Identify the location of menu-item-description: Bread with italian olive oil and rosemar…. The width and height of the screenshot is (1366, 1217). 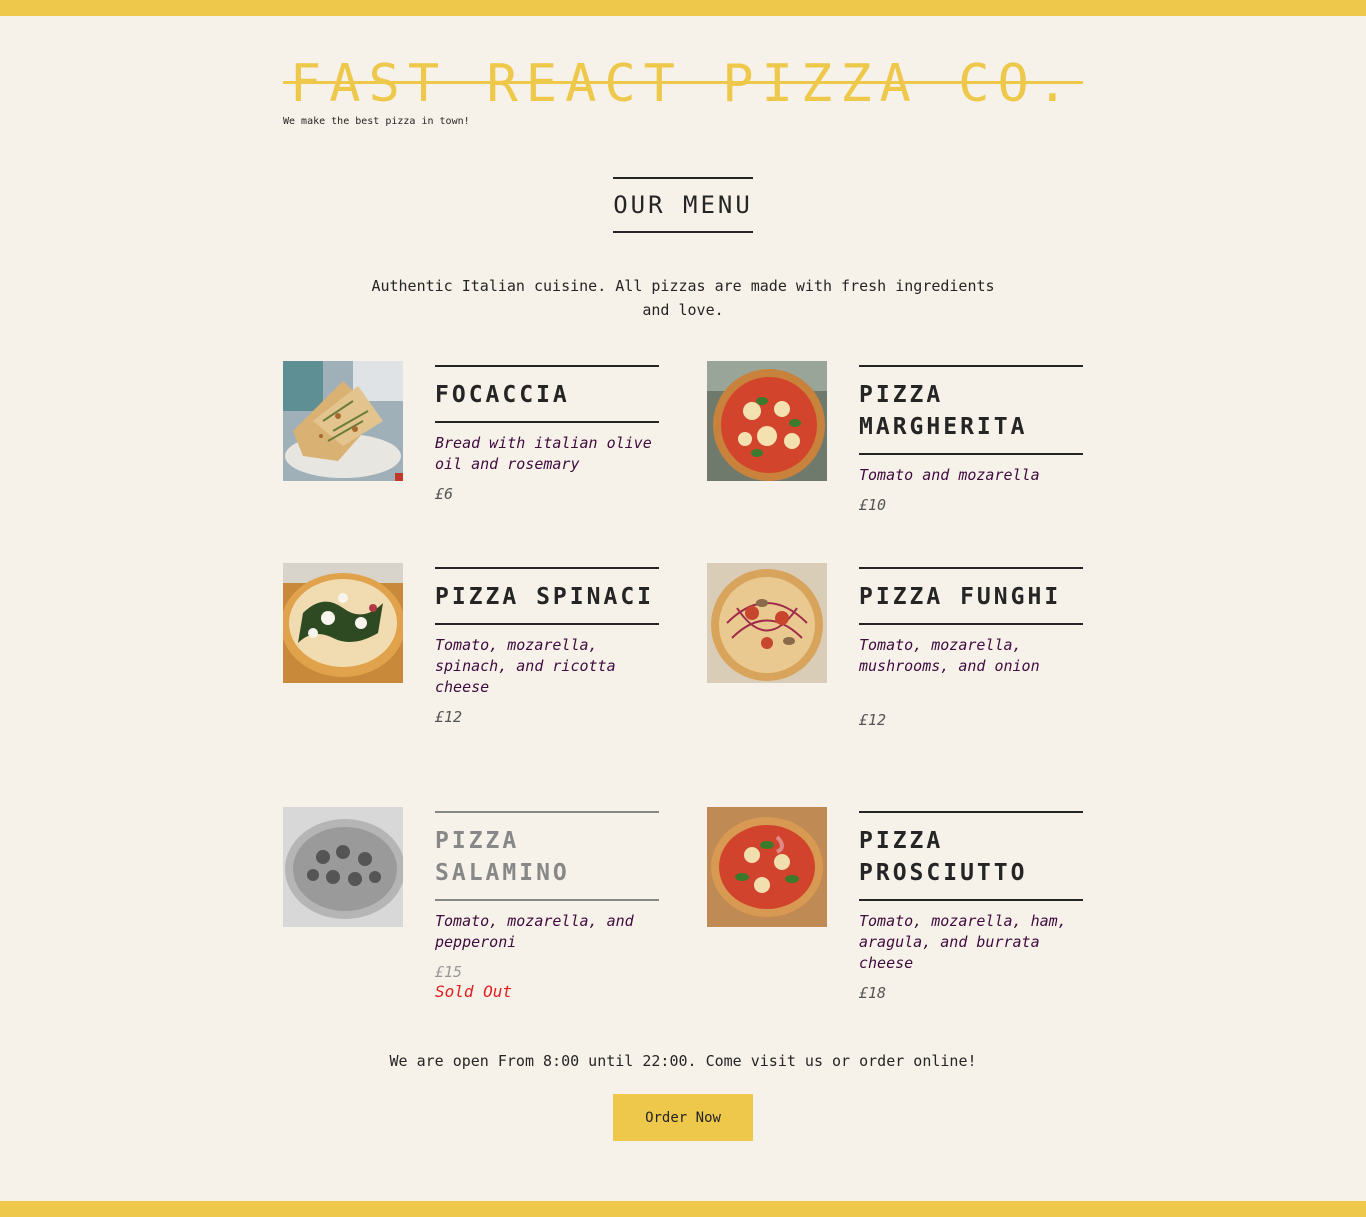
(543, 453).